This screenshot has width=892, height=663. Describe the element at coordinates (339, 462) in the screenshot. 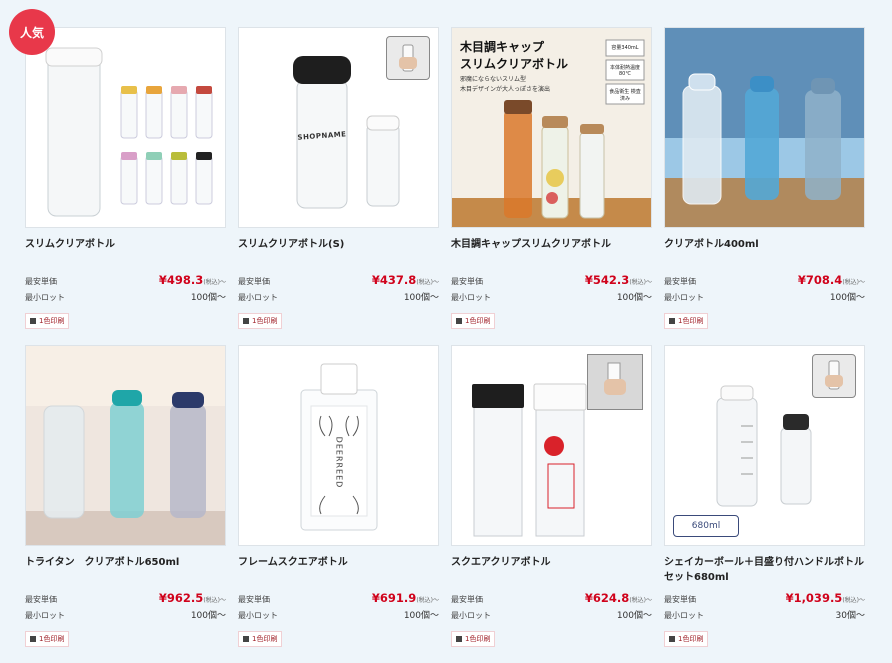

I see `logo-print-text: DEERREED` at that location.